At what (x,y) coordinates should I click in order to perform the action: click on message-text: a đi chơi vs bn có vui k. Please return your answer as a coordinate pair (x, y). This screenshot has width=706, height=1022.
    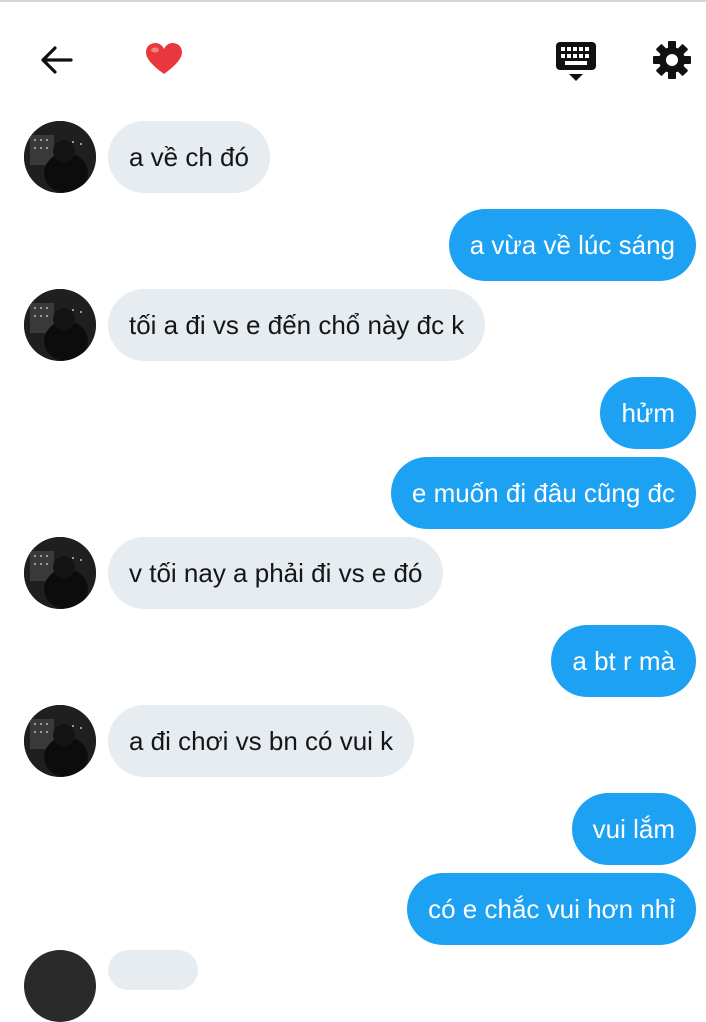
    Looking at the image, I should click on (261, 740).